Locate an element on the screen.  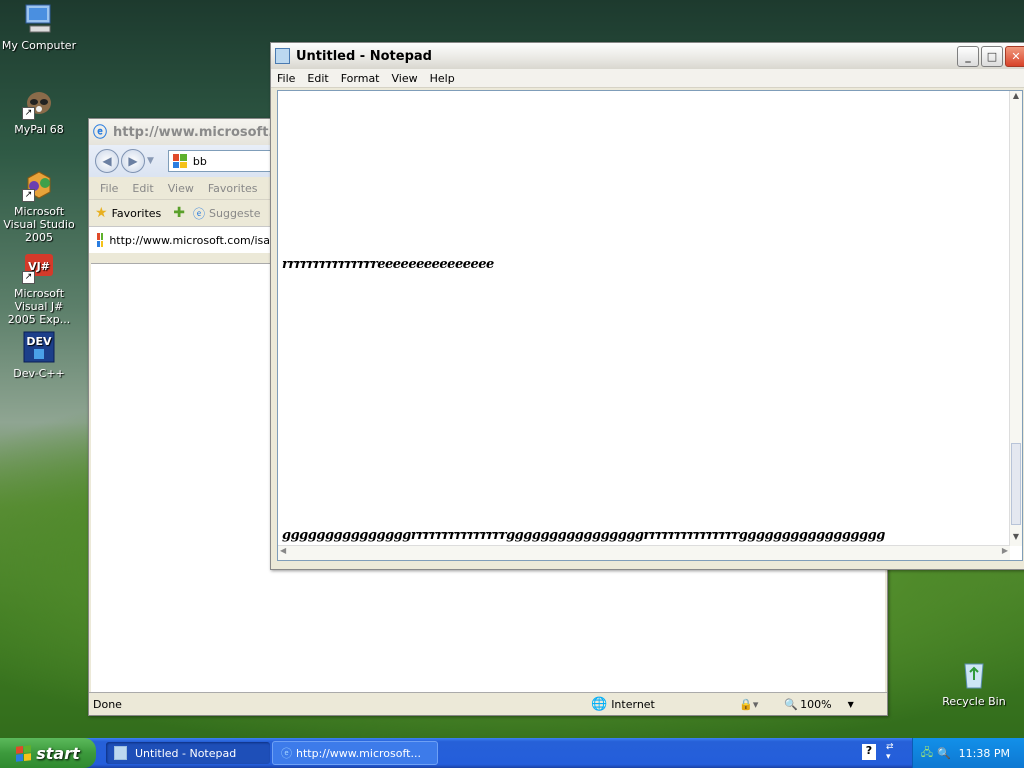
visual-studio-icon: ↗ is located at coordinates (39, 185).